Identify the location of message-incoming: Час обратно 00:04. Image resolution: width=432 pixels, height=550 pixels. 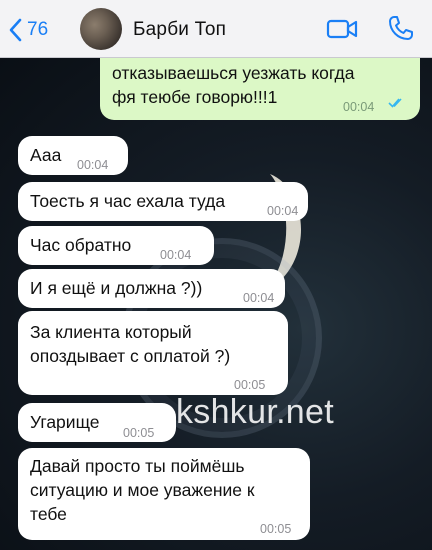
(116, 245).